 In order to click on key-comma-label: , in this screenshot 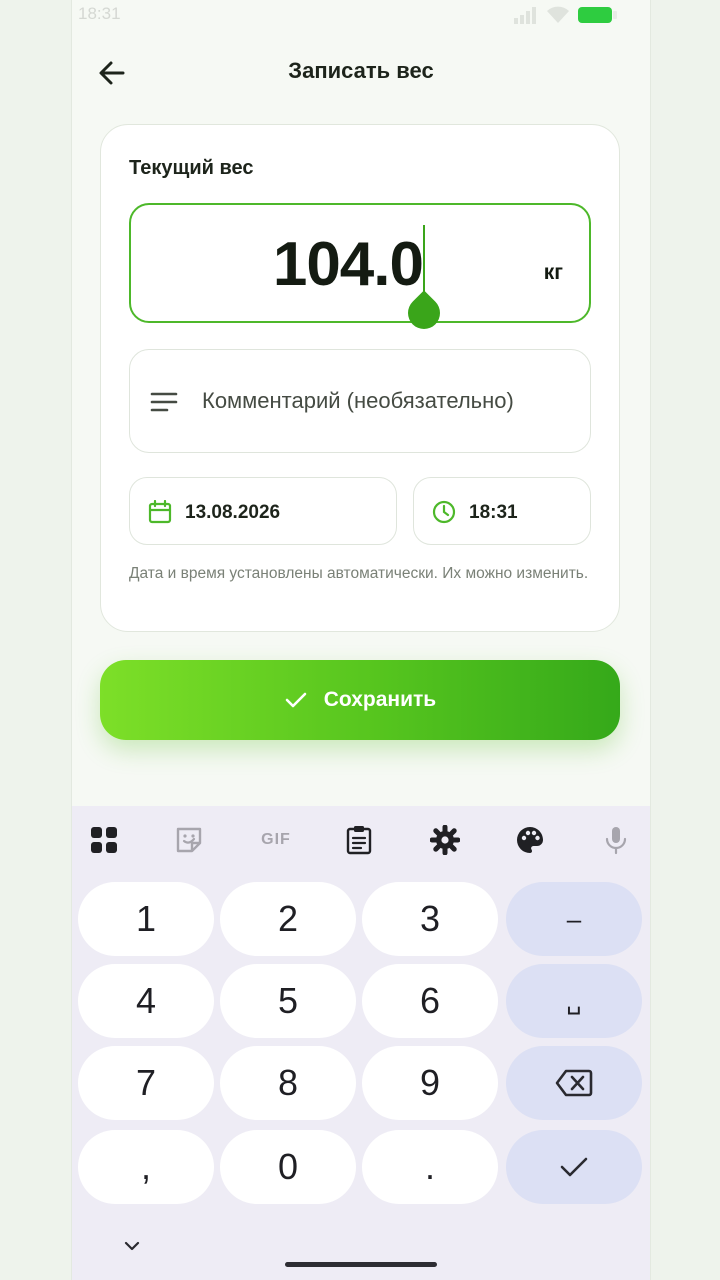, I will do `click(145, 1166)`.